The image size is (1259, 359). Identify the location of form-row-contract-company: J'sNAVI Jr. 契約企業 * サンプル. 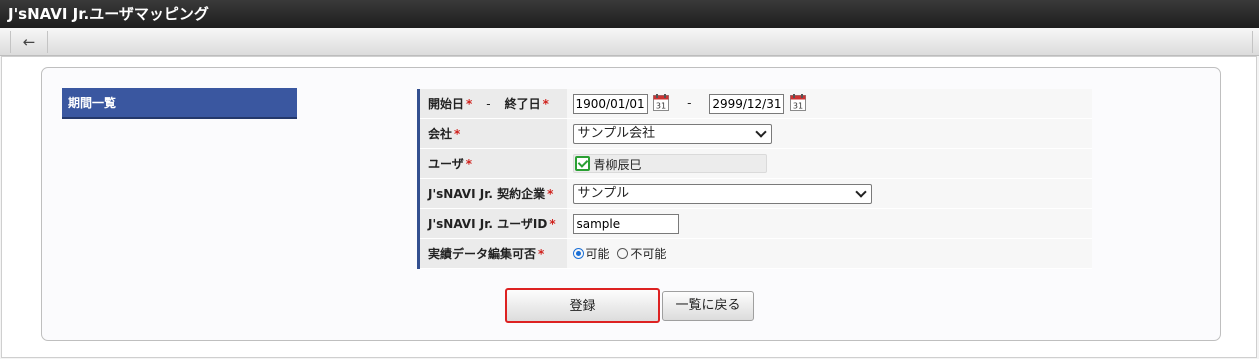
(754, 193).